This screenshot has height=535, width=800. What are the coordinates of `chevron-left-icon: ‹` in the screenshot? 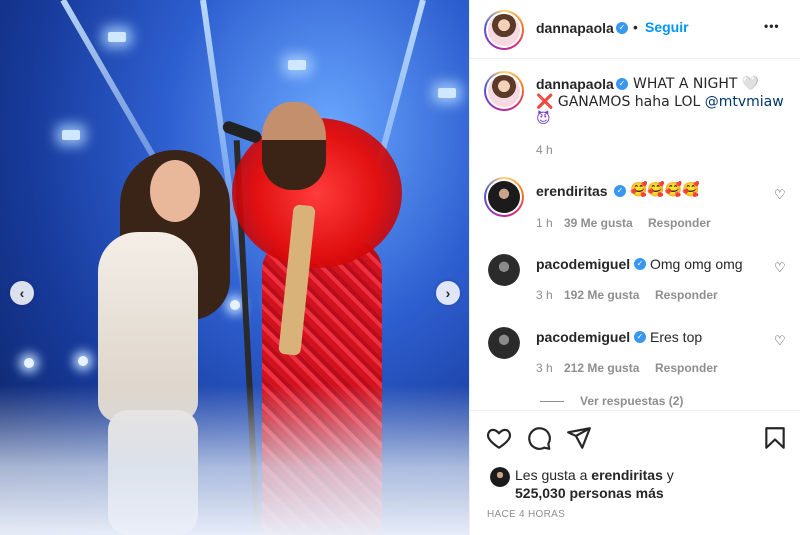 It's located at (22, 293).